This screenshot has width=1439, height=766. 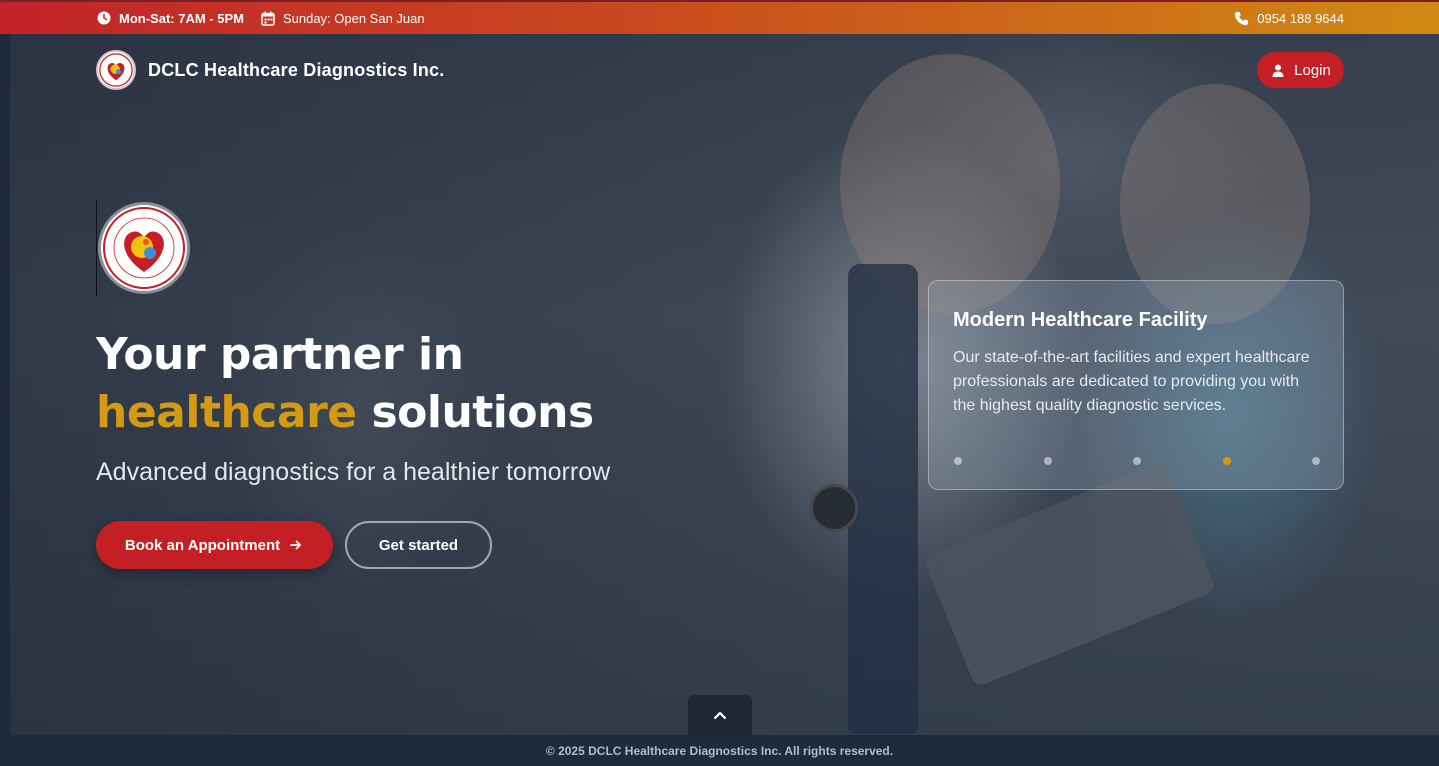 I want to click on sunday-info: Sunday: Open San Juan, so click(x=342, y=18).